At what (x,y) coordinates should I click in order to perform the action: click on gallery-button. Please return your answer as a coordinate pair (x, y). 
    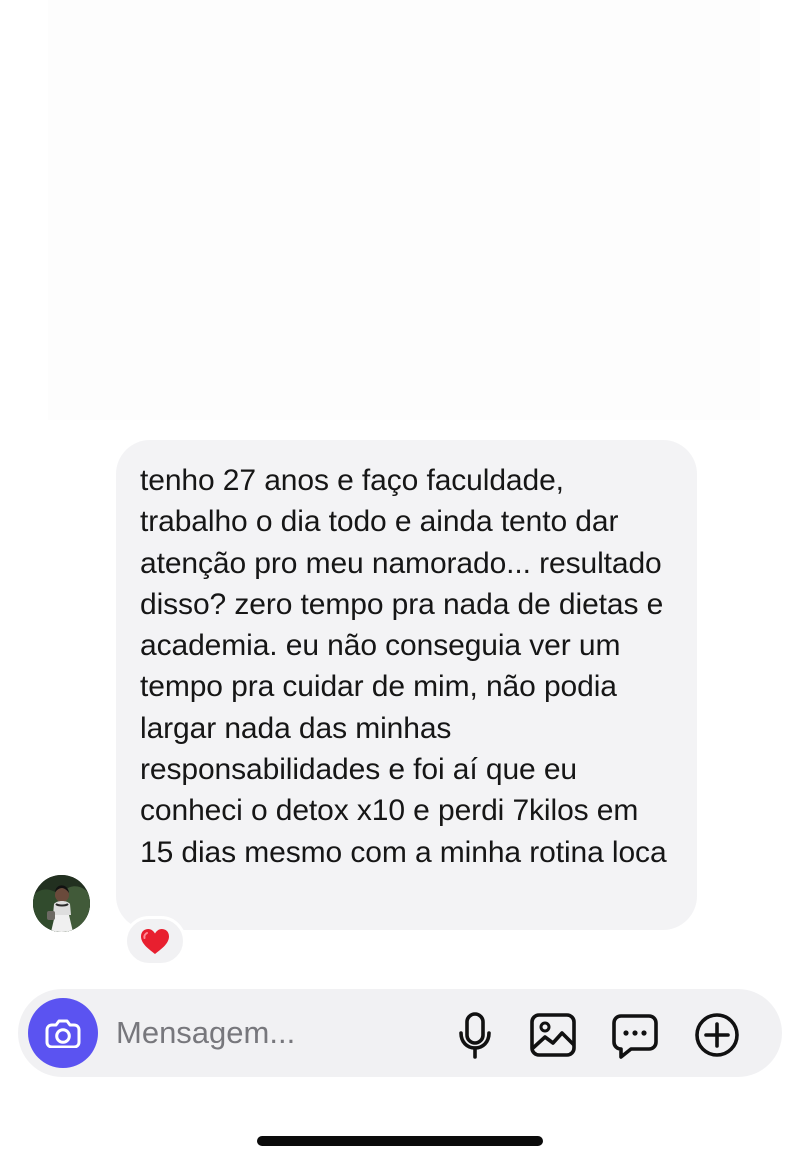
    Looking at the image, I should click on (553, 1035).